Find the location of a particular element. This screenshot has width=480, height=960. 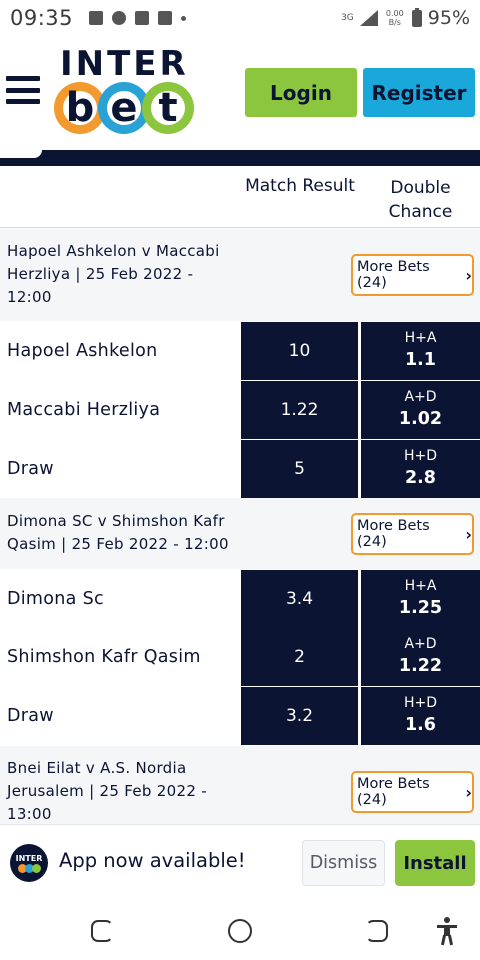

match-result-header: Match Result is located at coordinates (300, 186).